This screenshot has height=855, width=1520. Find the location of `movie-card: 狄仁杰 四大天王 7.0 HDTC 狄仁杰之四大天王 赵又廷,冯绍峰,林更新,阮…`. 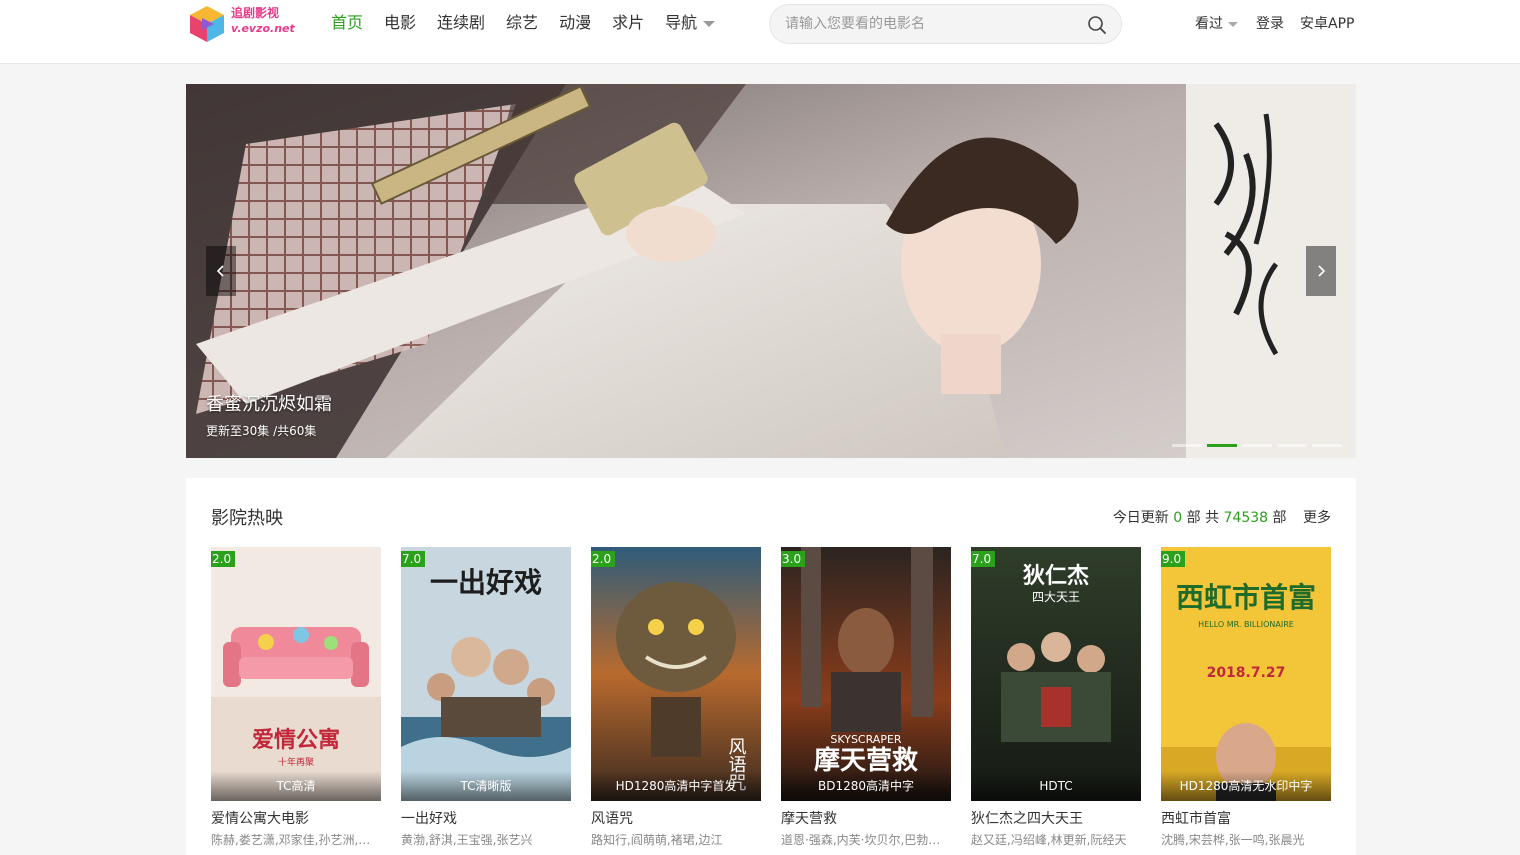

movie-card: 狄仁杰 四大天王 7.0 HDTC 狄仁杰之四大天王 赵又廷,冯绍峰,林更新,阮… is located at coordinates (1056, 697).